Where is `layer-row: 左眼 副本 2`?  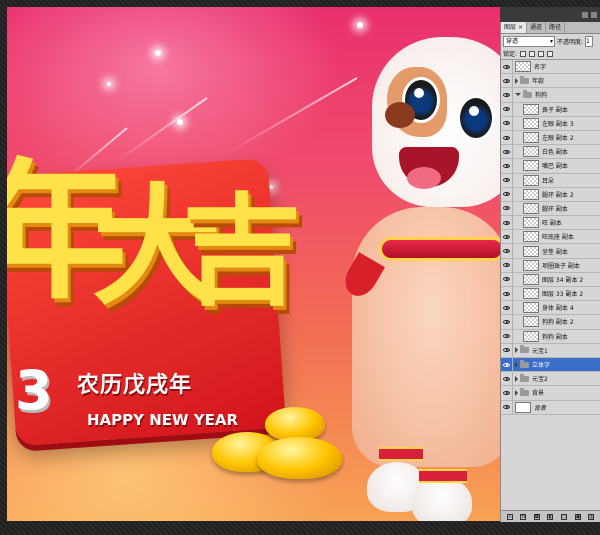
layer-row: 左眼 副本 2 is located at coordinates (550, 138).